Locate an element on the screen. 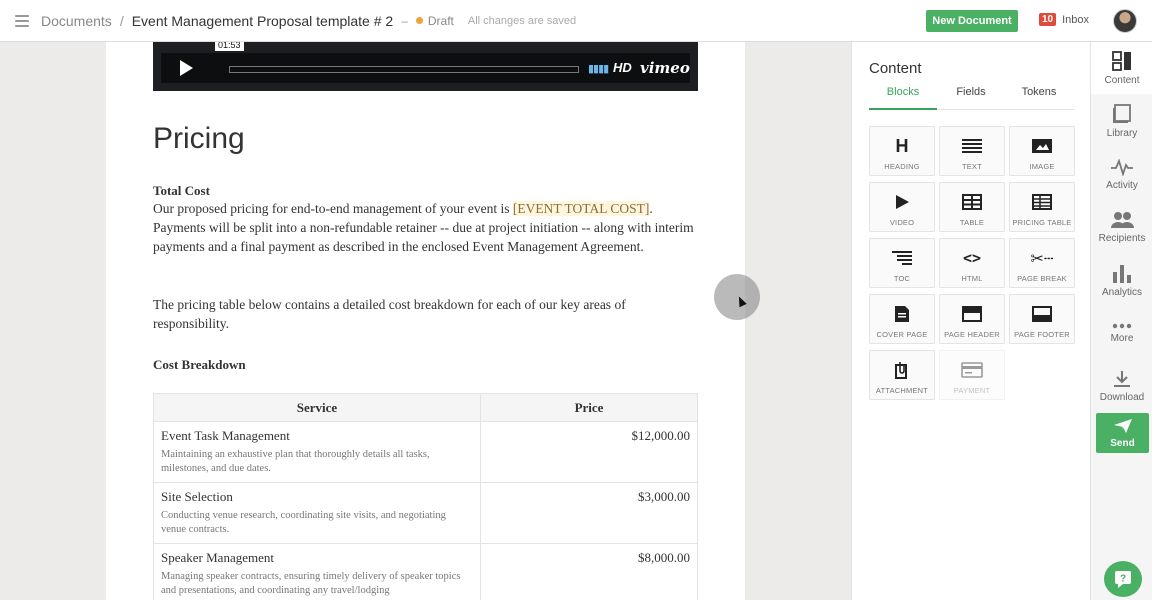 Image resolution: width=1152 pixels, height=600 pixels. block-label: PAGE BREAK is located at coordinates (1042, 278).